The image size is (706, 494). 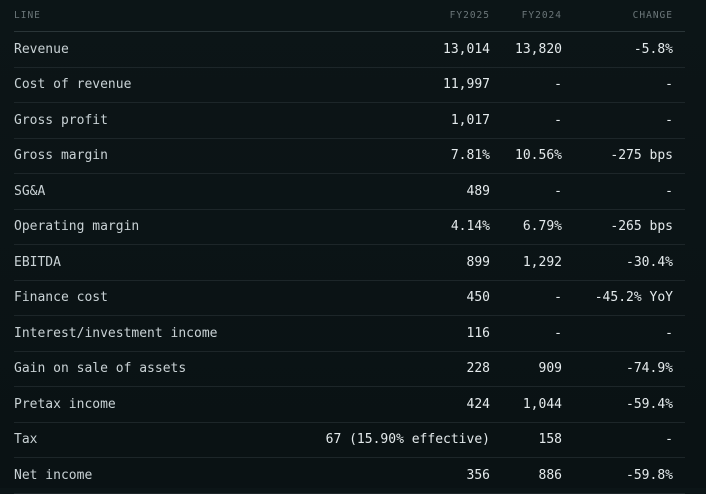 I want to click on cell-fy2025: 4.14%, so click(x=470, y=227).